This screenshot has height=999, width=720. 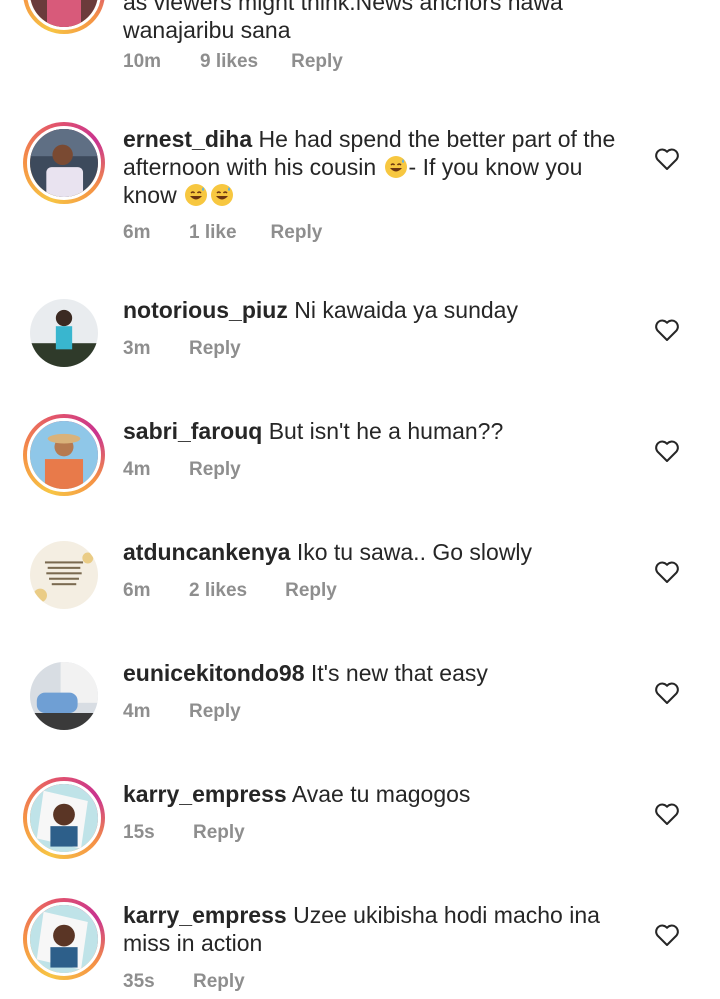 I want to click on comment-text: eunicekitondo98 It's new that easy, so click(x=305, y=673).